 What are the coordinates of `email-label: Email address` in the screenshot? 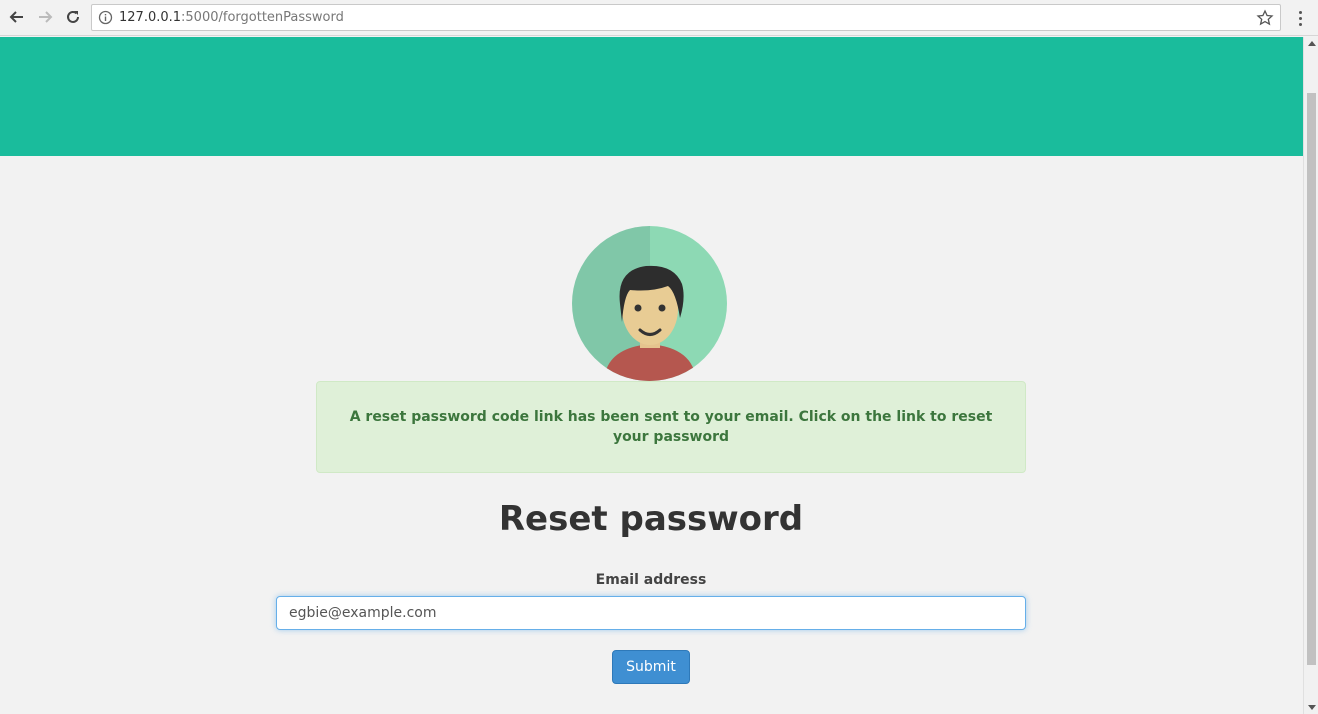 It's located at (651, 580).